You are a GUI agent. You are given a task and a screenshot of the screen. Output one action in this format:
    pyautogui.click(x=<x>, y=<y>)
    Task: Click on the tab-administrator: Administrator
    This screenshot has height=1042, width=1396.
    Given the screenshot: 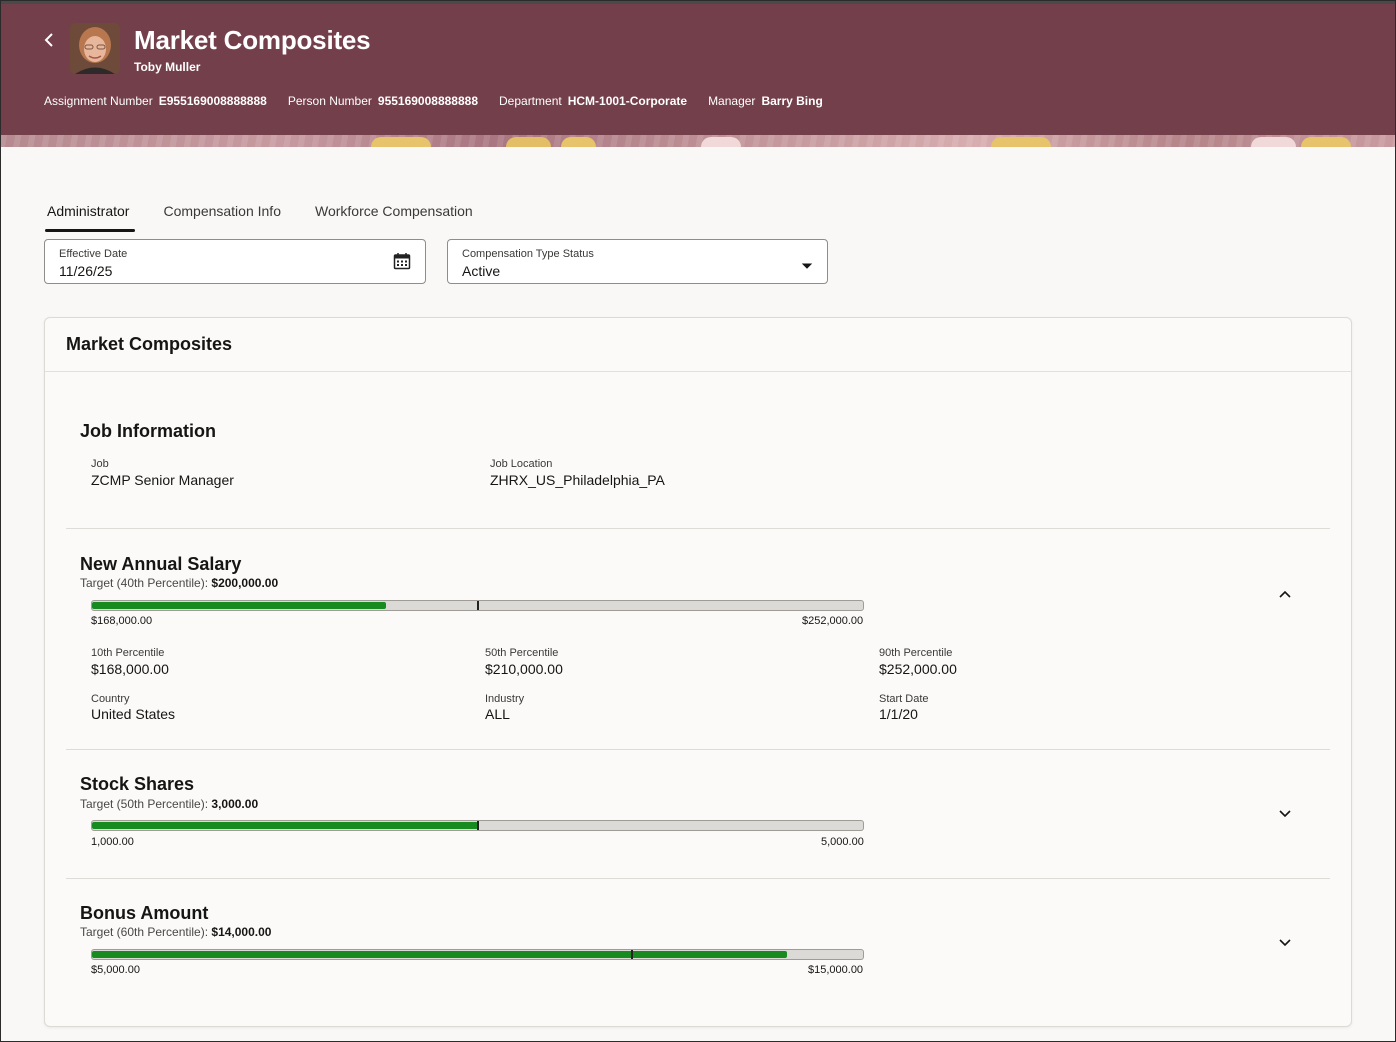 What is the action you would take?
    pyautogui.click(x=90, y=214)
    